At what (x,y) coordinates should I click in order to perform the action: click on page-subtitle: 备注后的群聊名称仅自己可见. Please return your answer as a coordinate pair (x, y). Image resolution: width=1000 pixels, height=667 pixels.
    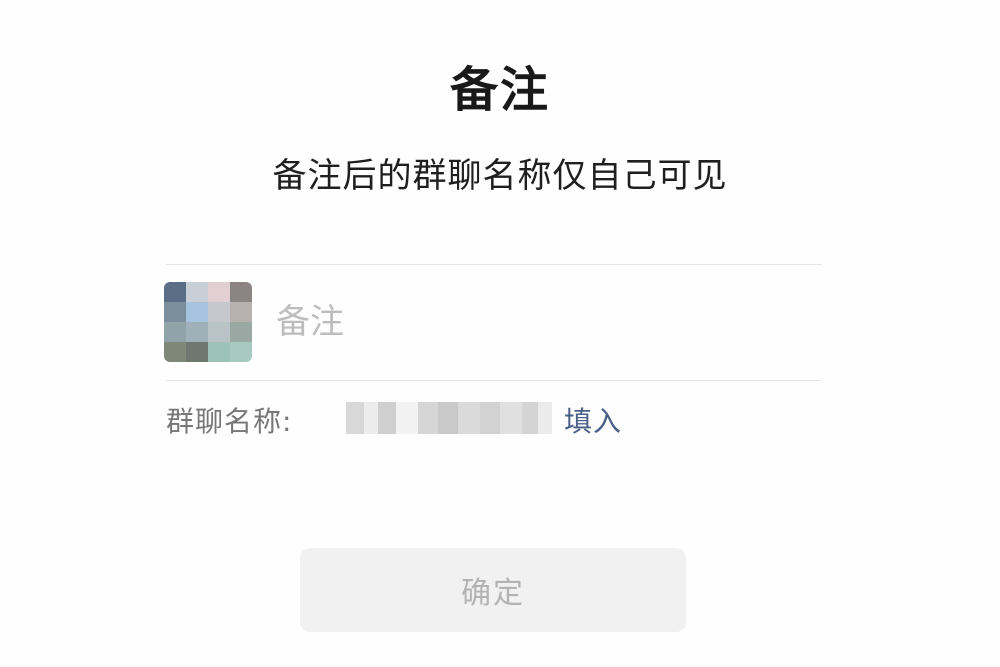
    Looking at the image, I should click on (500, 176).